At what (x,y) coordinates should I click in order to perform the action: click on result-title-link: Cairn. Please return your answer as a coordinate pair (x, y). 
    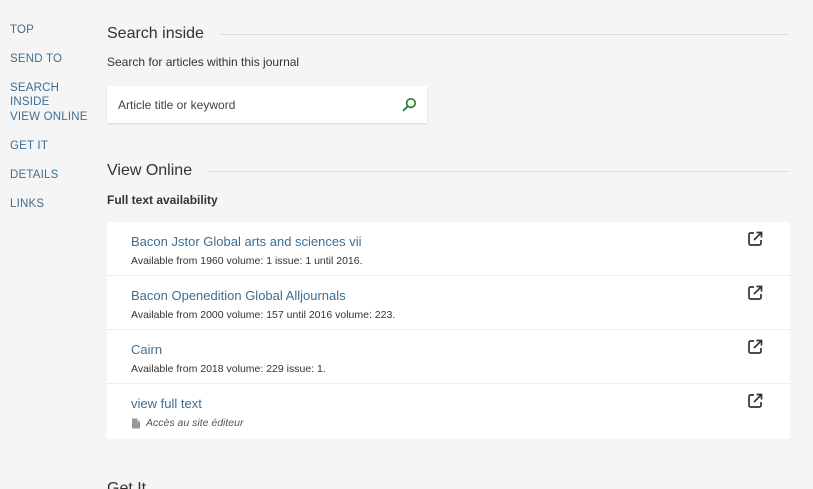
    Looking at the image, I should click on (146, 349).